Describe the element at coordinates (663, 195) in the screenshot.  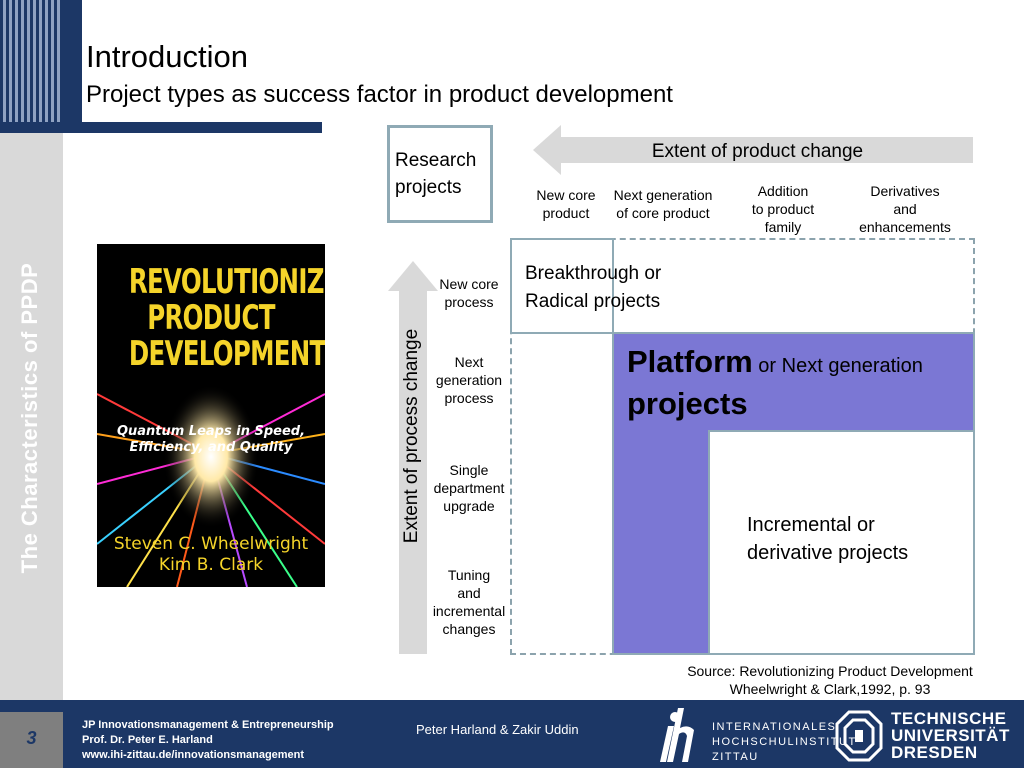
I see `label-line: Next generation` at that location.